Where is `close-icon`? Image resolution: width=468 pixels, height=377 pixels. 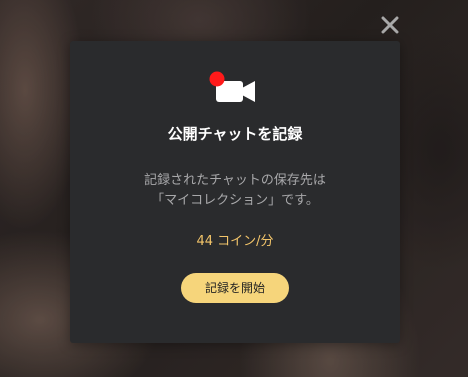 close-icon is located at coordinates (390, 25).